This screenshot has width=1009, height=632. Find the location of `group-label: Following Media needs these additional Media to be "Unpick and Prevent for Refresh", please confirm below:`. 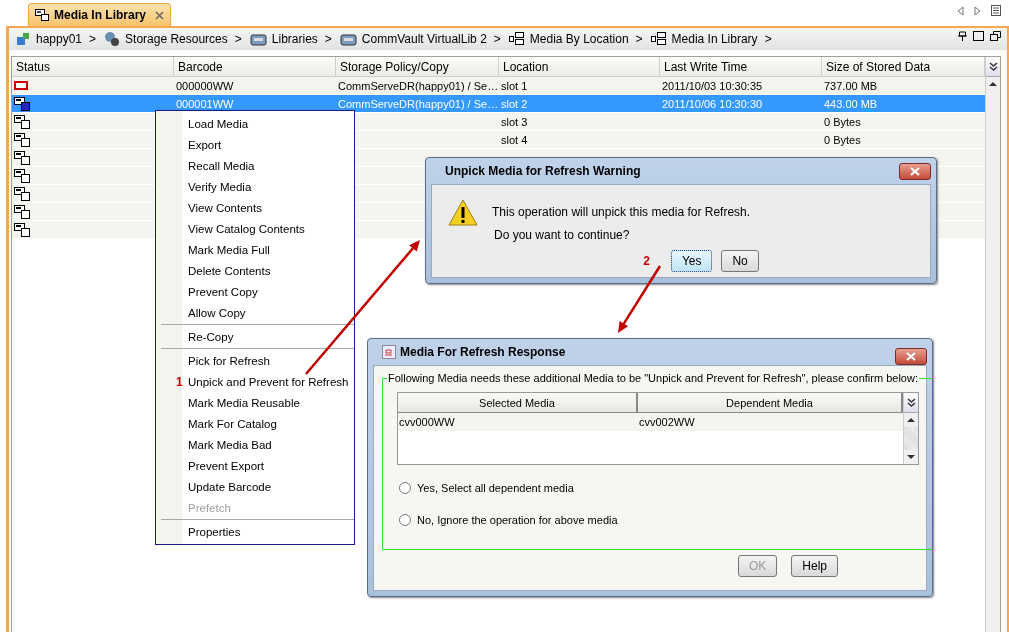

group-label: Following Media needs these additional Media to be "Unpick and Prevent for Refresh", please confirm below: is located at coordinates (653, 378).